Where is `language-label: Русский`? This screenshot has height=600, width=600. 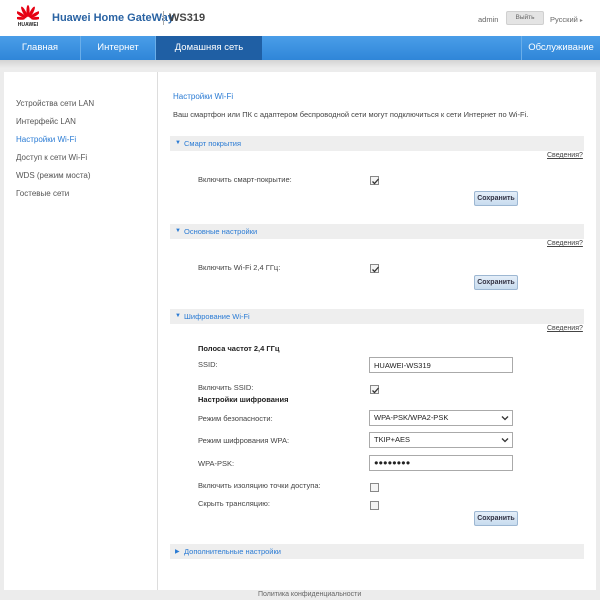 language-label: Русский is located at coordinates (564, 19).